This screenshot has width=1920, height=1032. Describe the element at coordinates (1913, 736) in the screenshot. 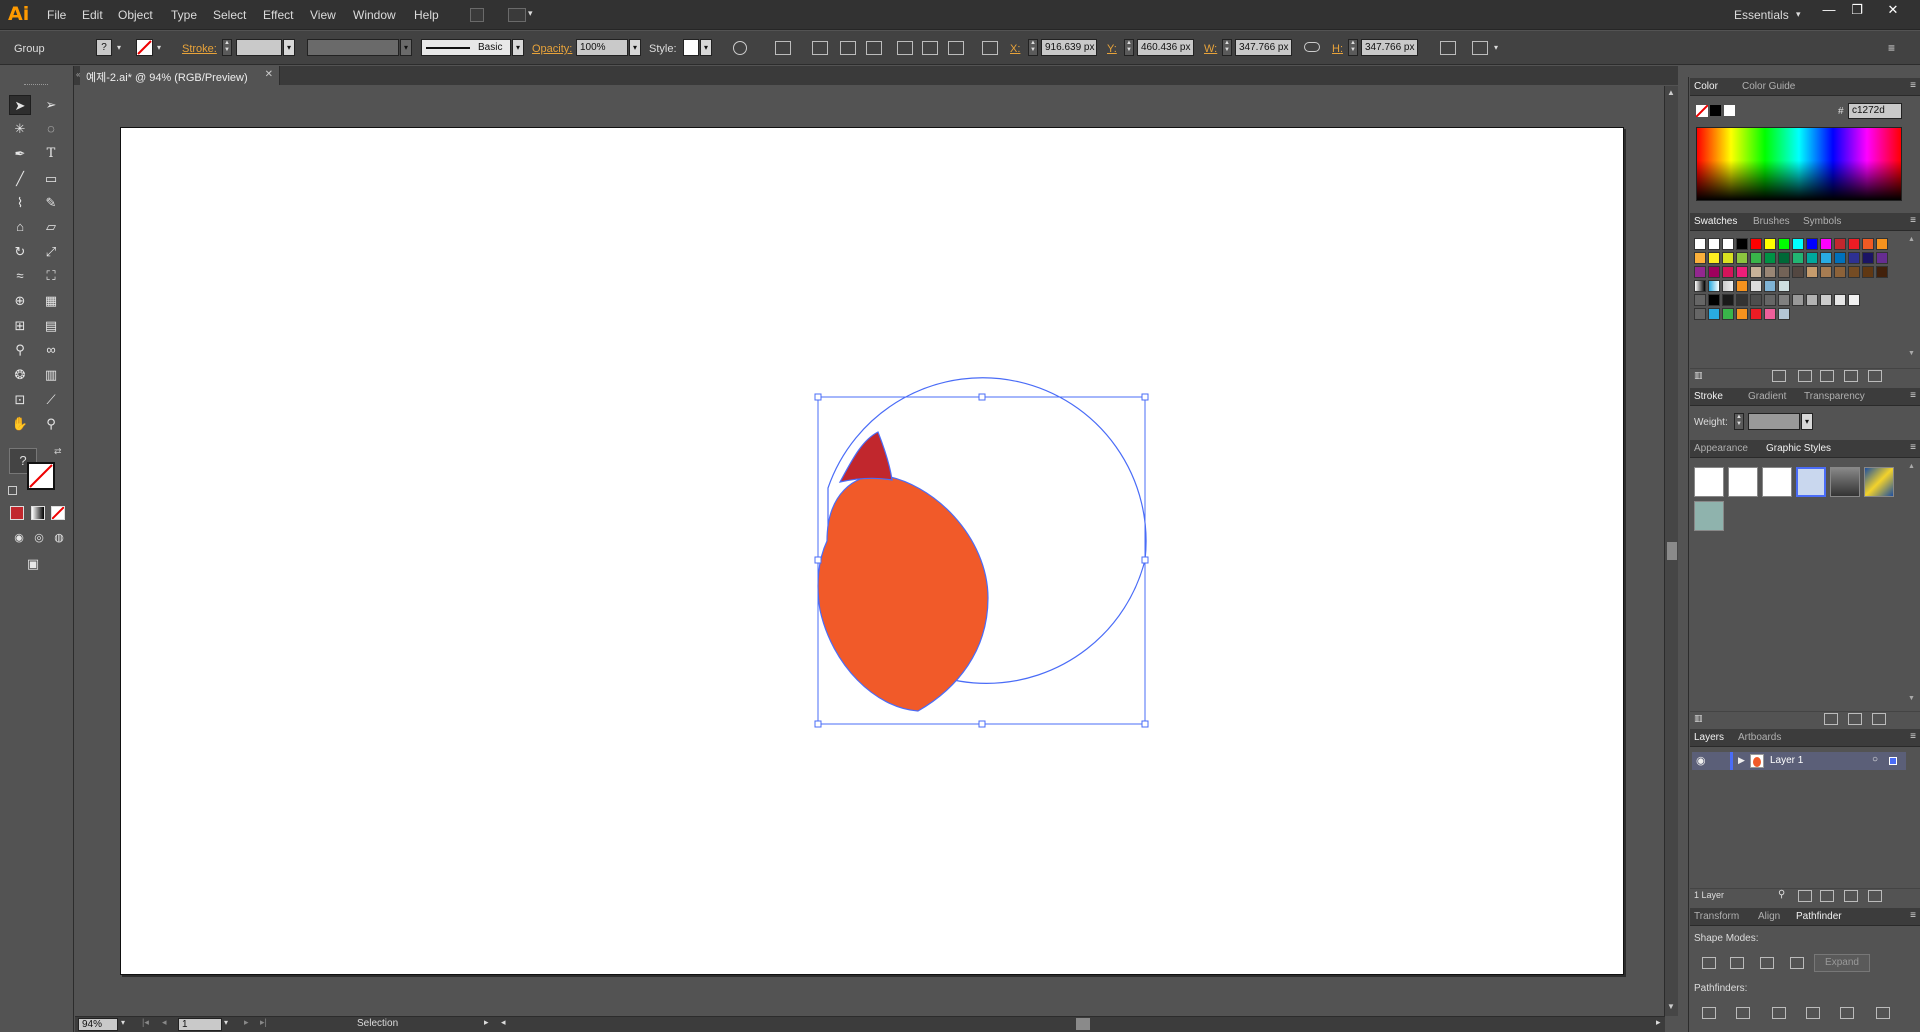

I see `layers-panel-menu-icon: ≡` at that location.